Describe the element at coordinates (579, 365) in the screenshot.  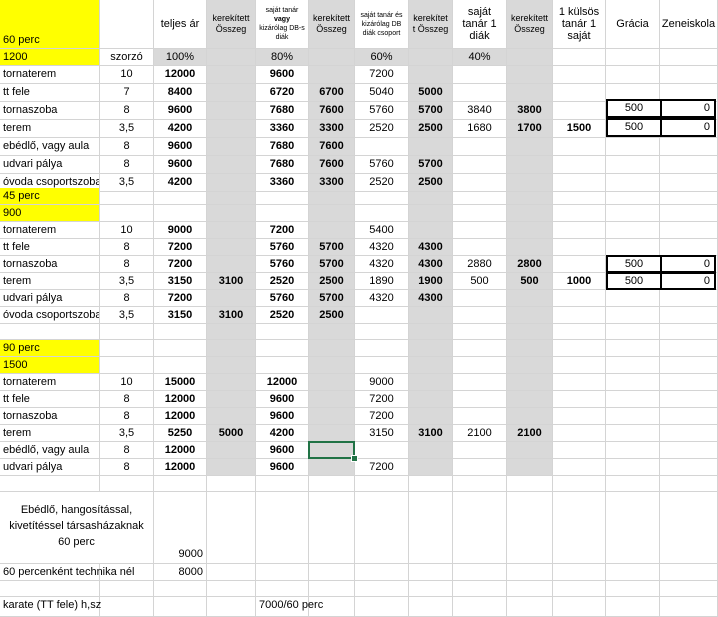
I see `cell-r19-c10` at that location.